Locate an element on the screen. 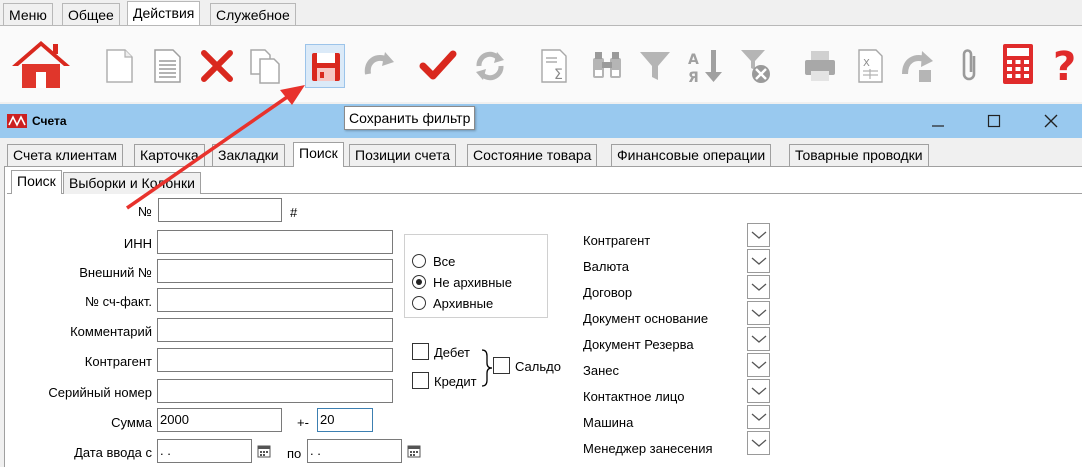 The image size is (1082, 467). tab-bookmarks: Закладки is located at coordinates (248, 155).